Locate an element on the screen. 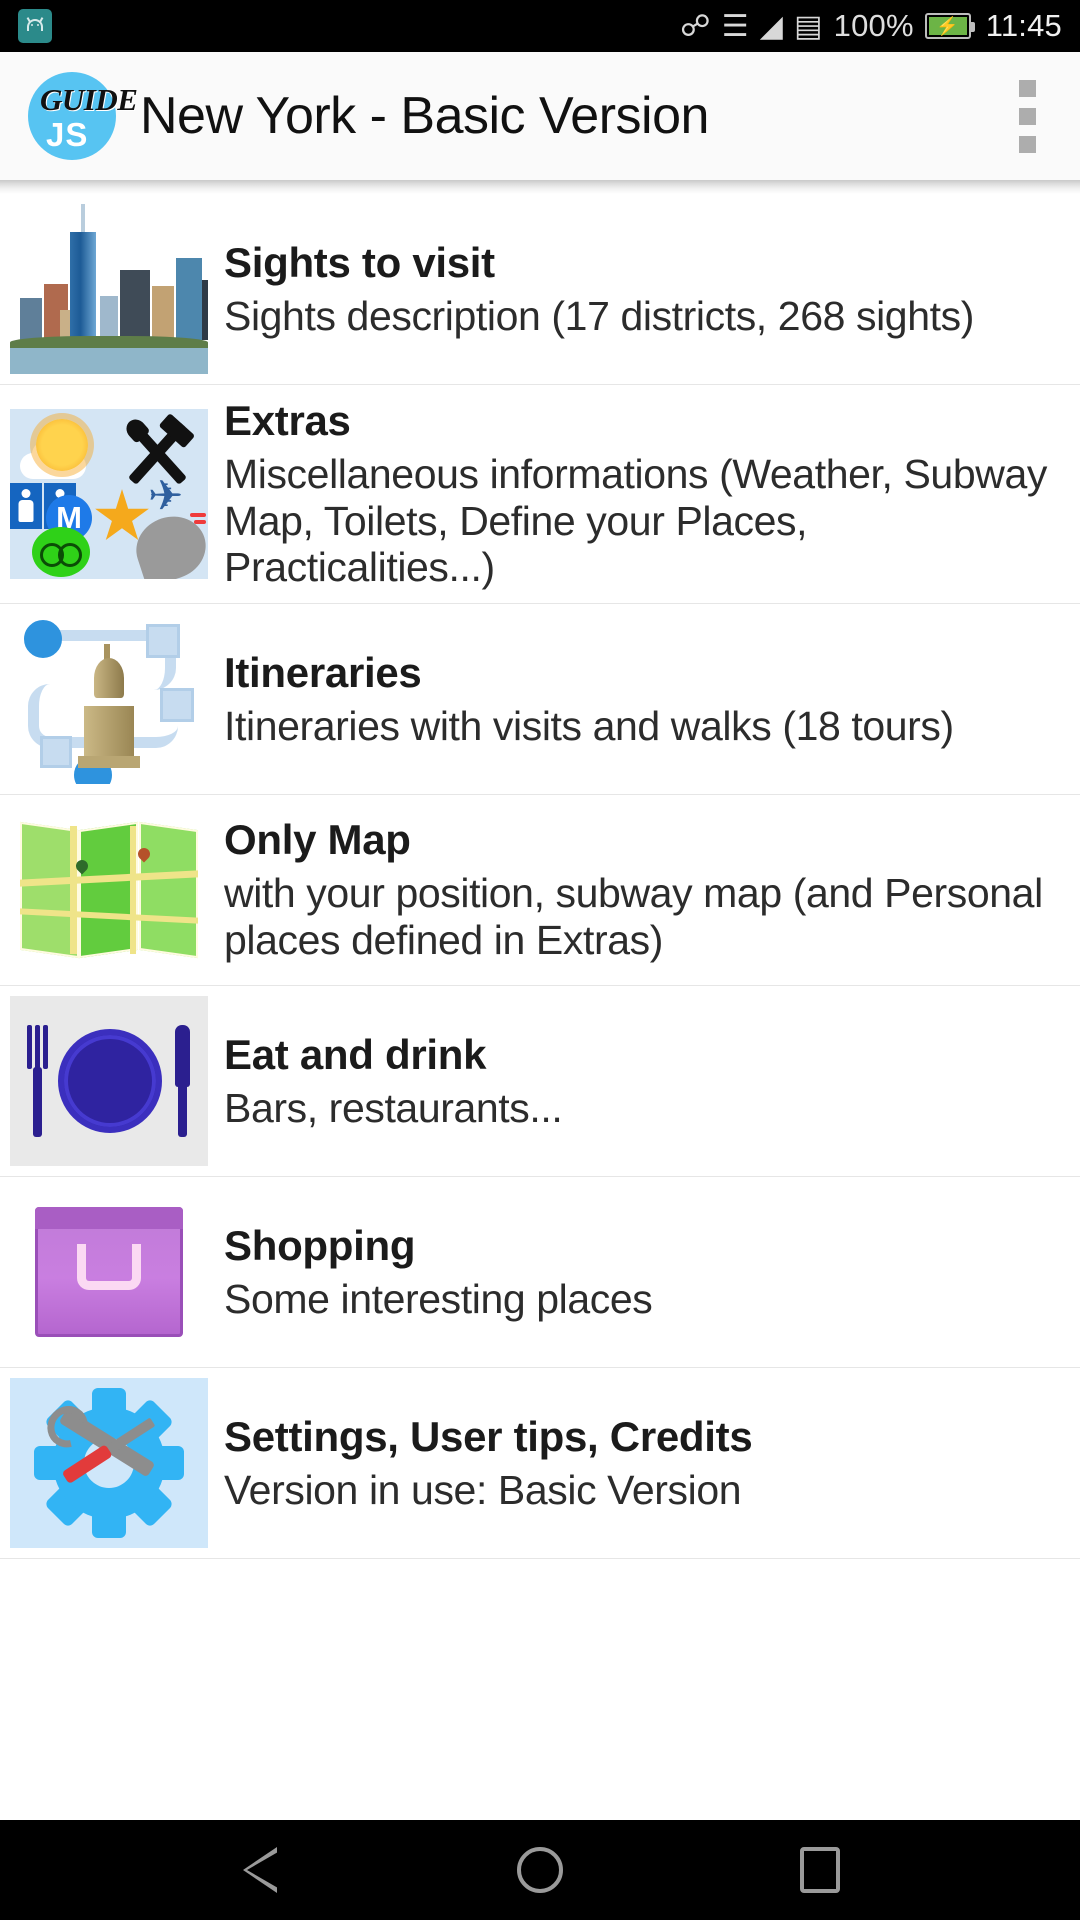 The image size is (1080, 1920). app-bar: GUIDE JS New York - Basic Version is located at coordinates (540, 116).